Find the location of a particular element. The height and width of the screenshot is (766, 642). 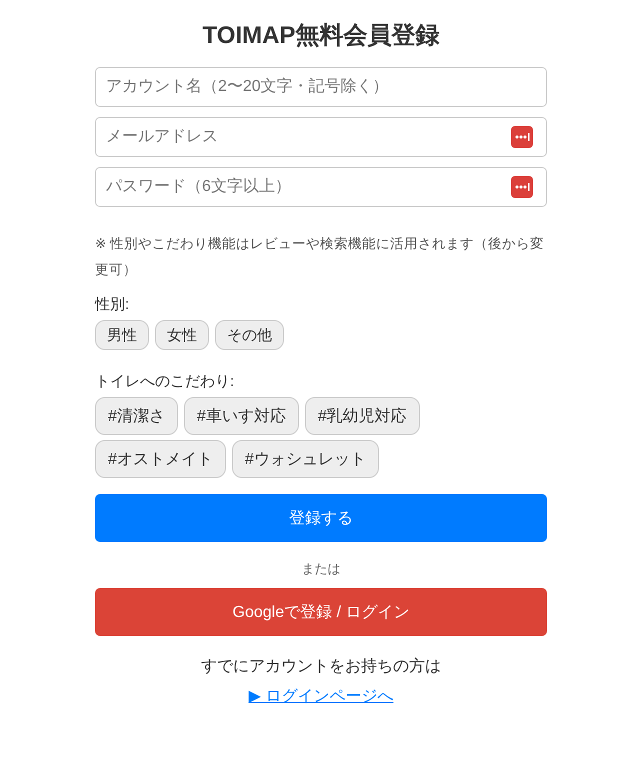

register-button: 登録する is located at coordinates (321, 518).